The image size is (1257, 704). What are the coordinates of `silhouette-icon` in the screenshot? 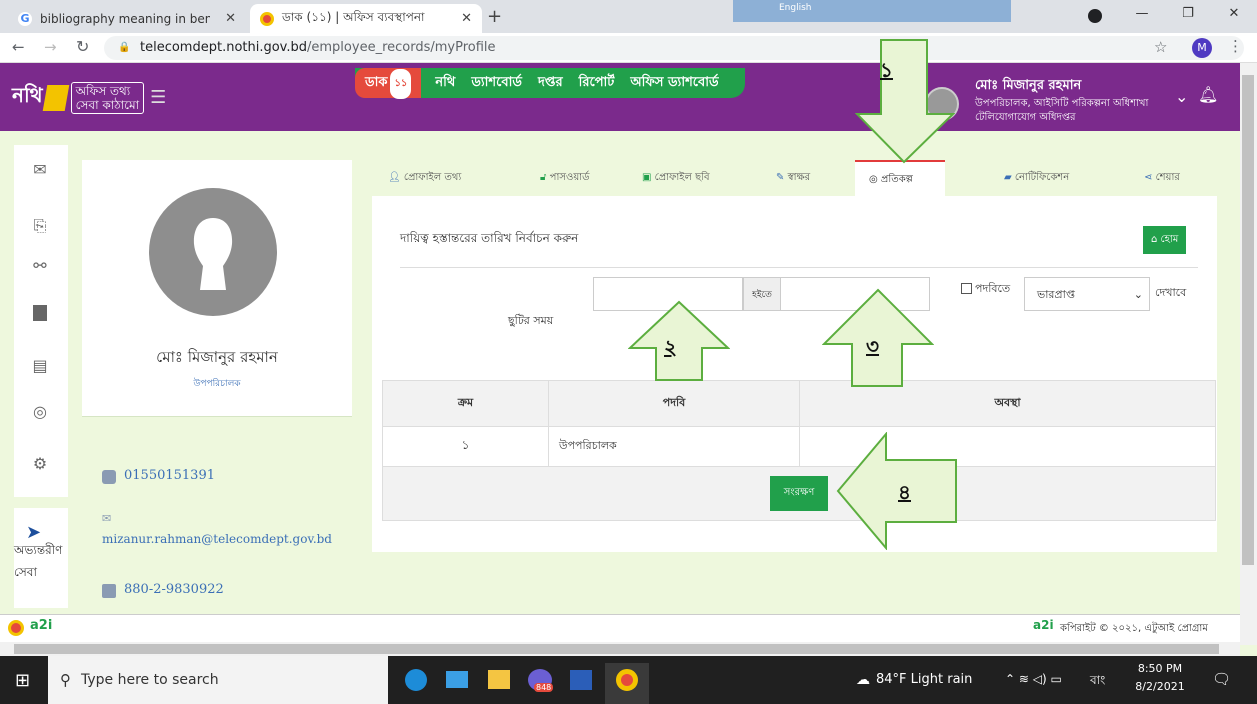 It's located at (213, 254).